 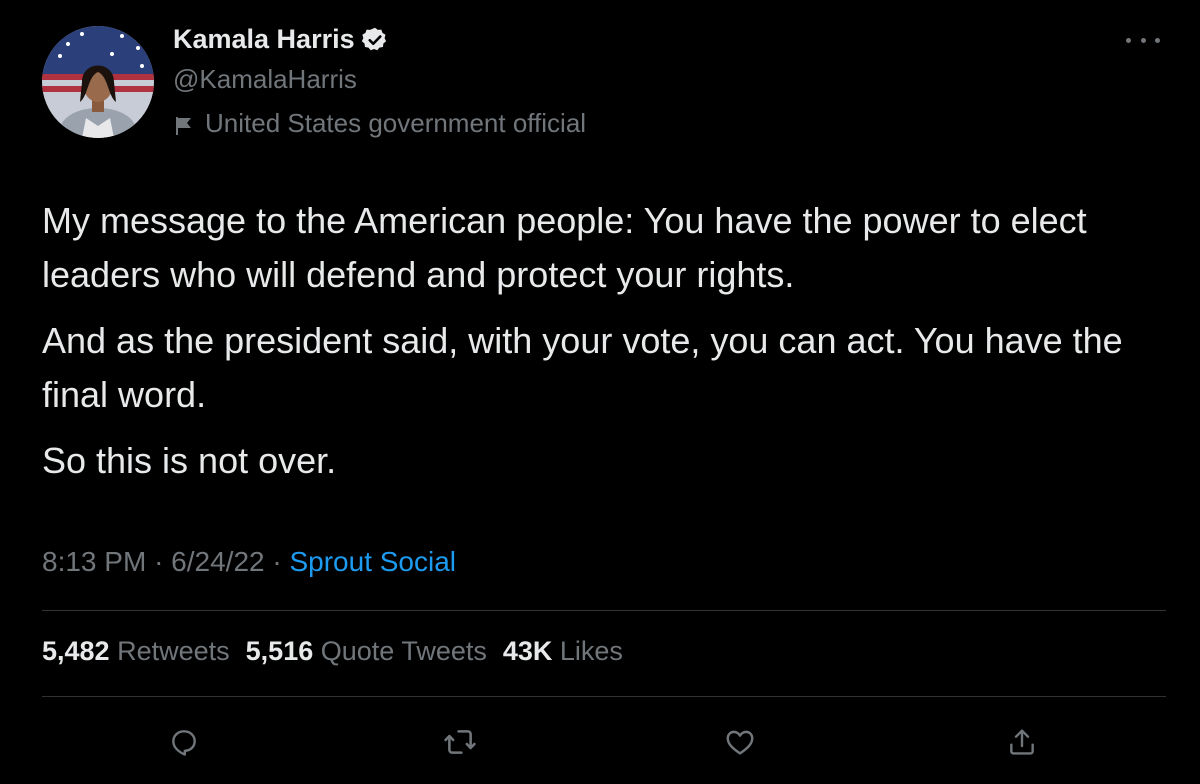 I want to click on reply-button, so click(x=184, y=742).